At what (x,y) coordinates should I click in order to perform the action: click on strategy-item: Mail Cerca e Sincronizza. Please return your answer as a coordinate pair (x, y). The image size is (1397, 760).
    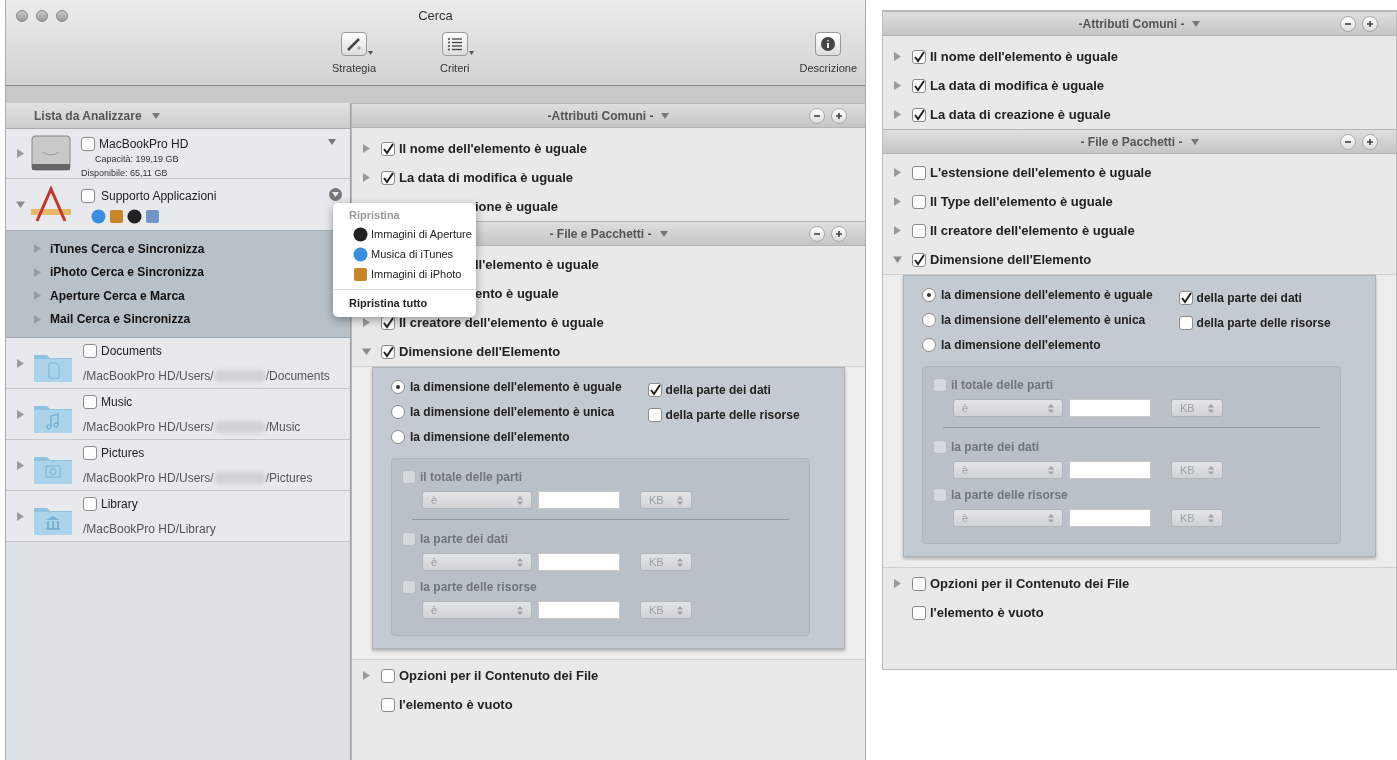
    Looking at the image, I should click on (120, 319).